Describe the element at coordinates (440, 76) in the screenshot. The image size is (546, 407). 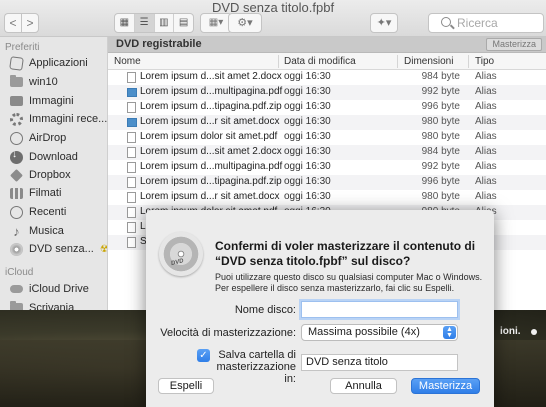
I see `file-size: 984 byte` at that location.